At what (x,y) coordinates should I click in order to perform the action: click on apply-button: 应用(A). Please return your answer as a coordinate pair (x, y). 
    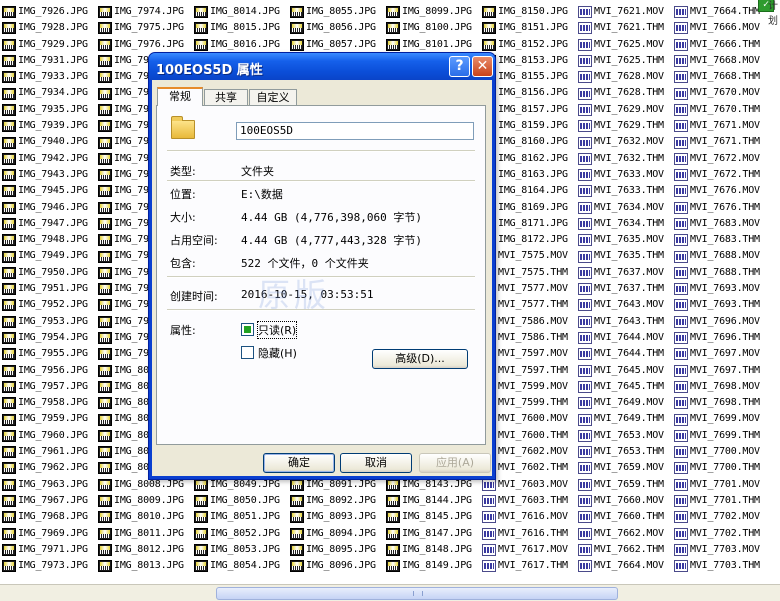
    Looking at the image, I should click on (455, 463).